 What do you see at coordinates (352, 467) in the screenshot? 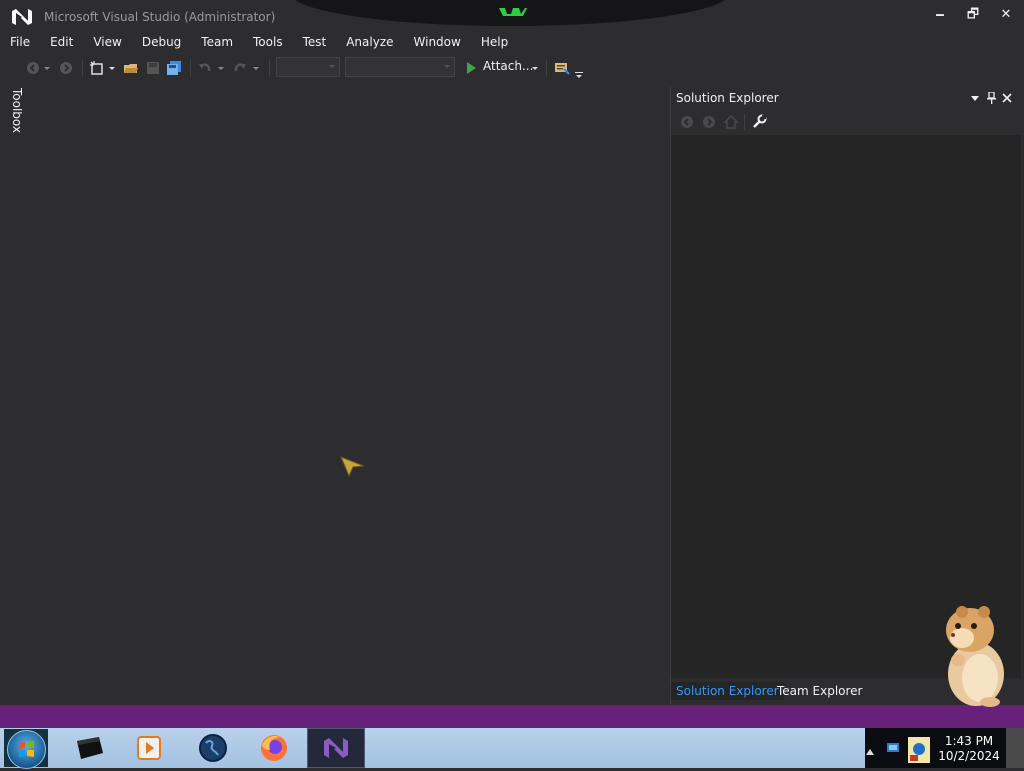
I see `mouse-pointer-icon` at bounding box center [352, 467].